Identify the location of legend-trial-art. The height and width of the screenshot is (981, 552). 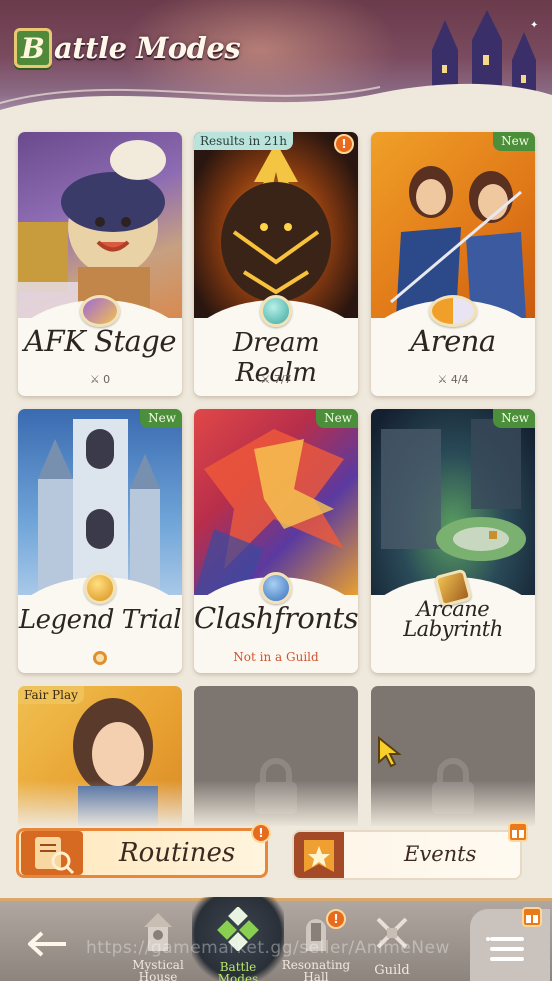
(100, 502).